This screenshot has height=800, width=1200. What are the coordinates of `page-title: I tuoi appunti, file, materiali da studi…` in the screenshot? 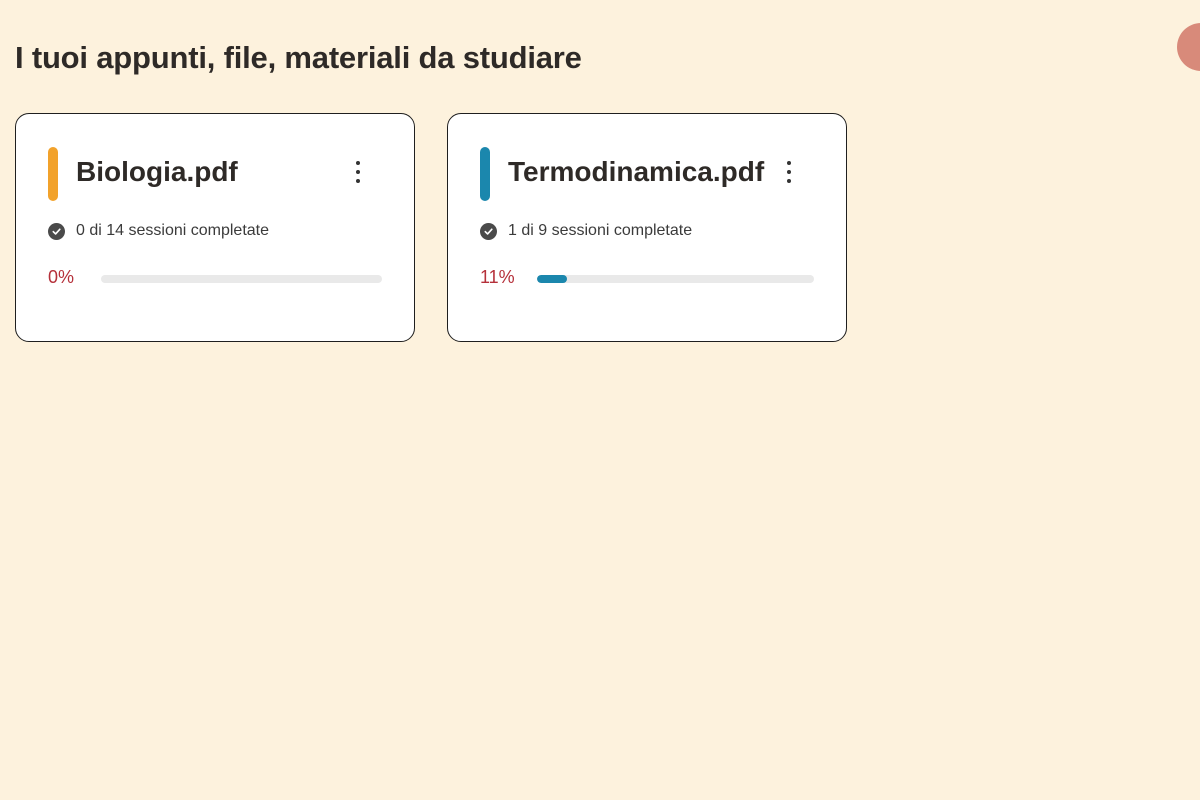 It's located at (298, 57).